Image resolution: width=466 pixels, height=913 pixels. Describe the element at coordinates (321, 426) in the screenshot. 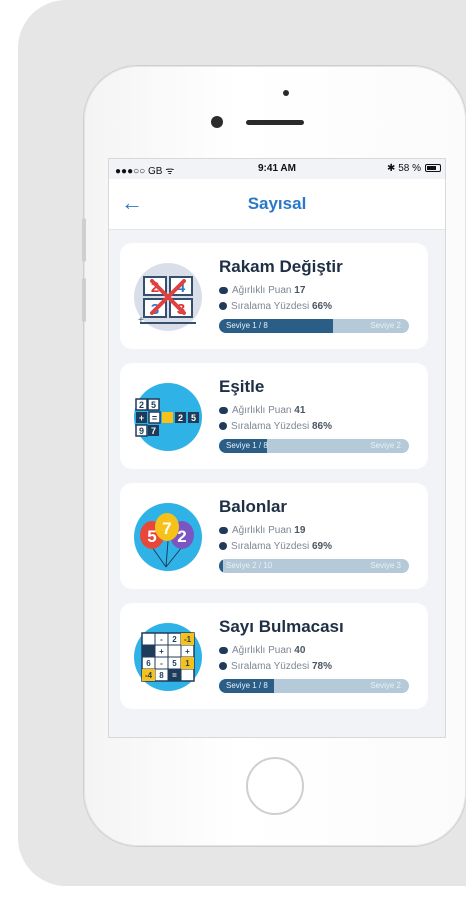

I see `rank-percentile-value: 86%` at that location.